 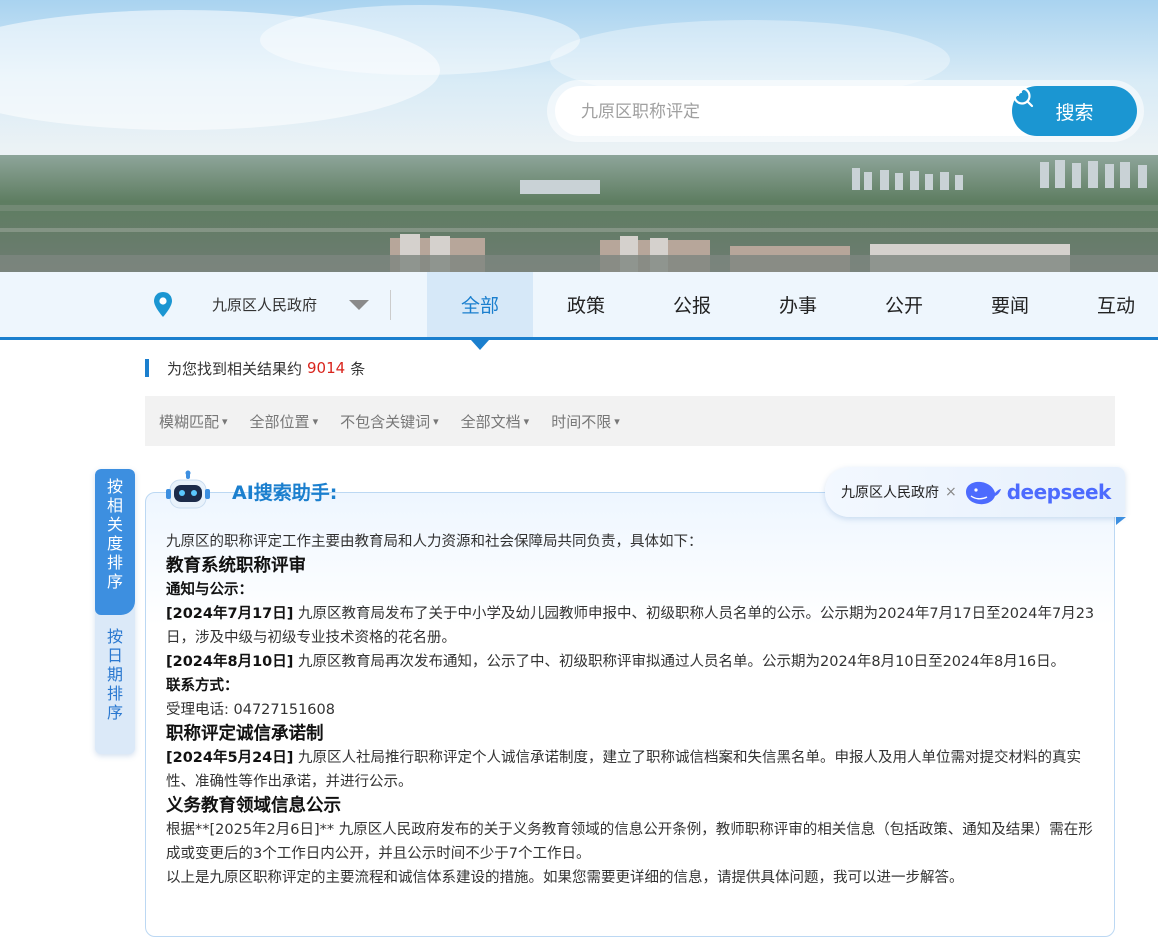 What do you see at coordinates (890, 493) in the screenshot?
I see `badge-org: 九原区人民政府` at bounding box center [890, 493].